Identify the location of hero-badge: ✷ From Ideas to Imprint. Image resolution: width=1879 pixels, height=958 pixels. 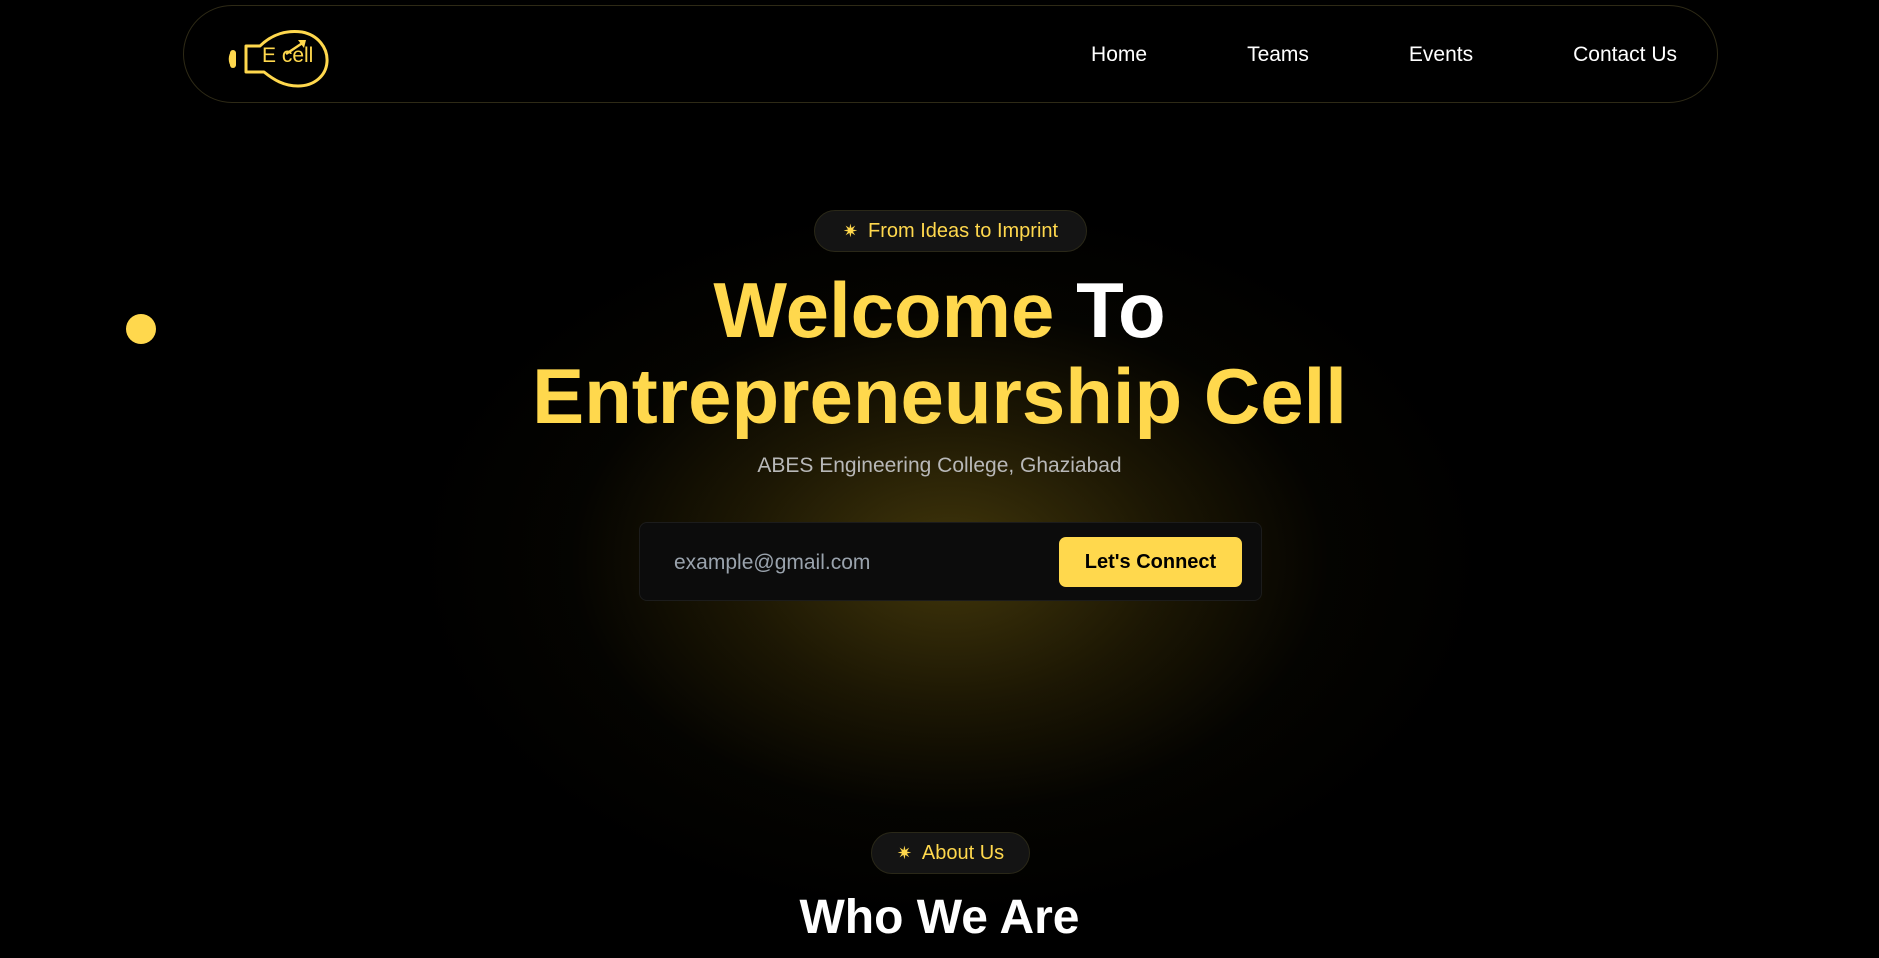
(950, 231).